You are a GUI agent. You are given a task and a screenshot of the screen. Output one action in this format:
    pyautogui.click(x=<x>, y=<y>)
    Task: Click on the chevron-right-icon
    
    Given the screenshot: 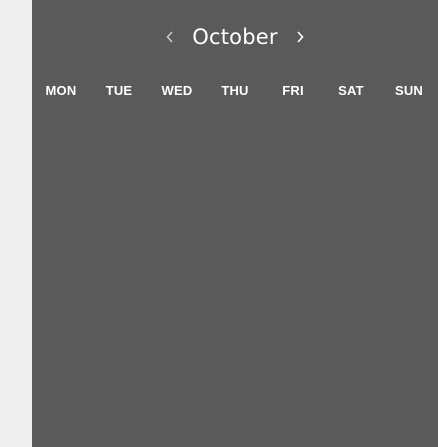 What is the action you would take?
    pyautogui.click(x=300, y=37)
    